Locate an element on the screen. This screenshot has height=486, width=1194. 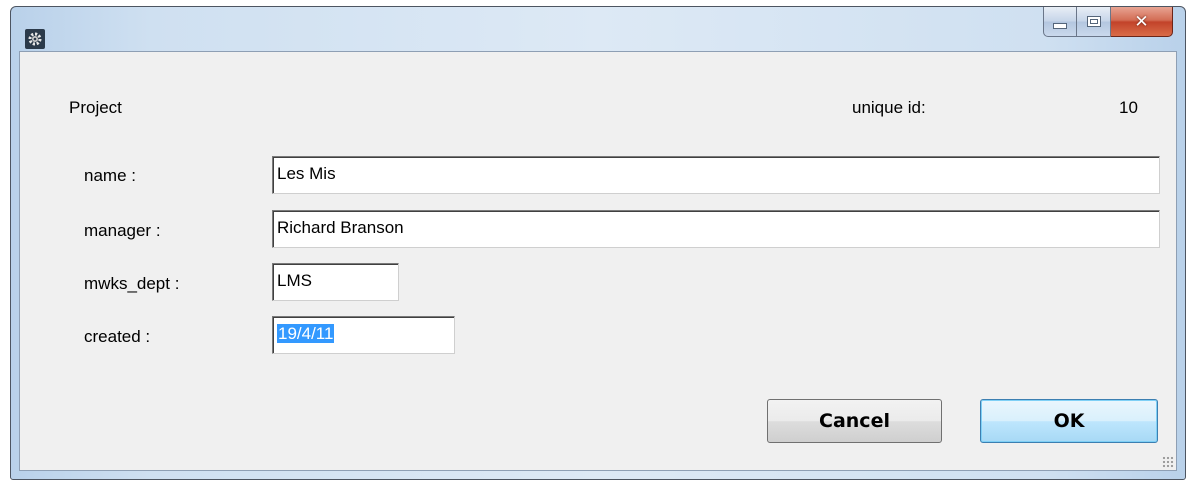
maximize-button is located at coordinates (1094, 22).